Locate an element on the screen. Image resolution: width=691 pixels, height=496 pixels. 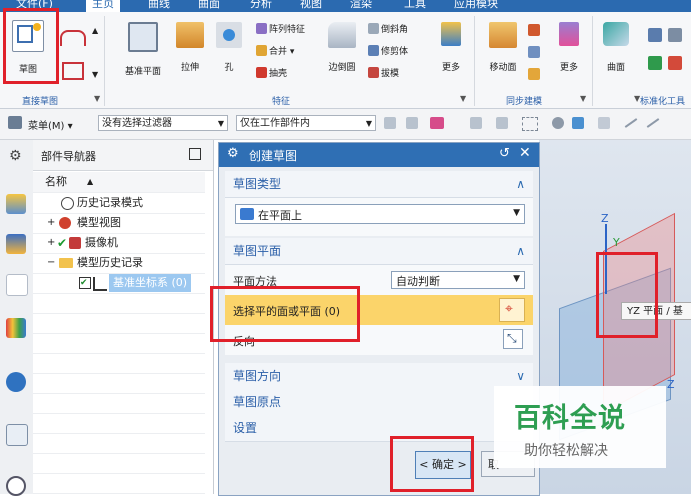
tab-surface: 曲面 is located at coordinates (209, 6).